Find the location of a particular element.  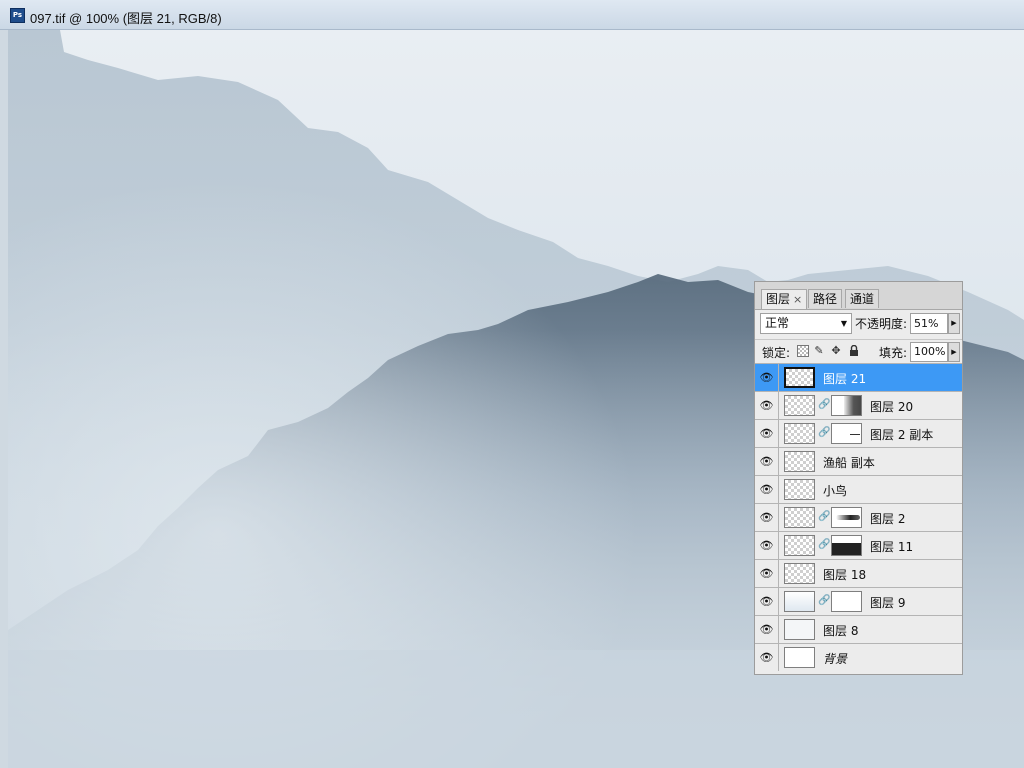

lock-all-icon is located at coordinates (854, 350).